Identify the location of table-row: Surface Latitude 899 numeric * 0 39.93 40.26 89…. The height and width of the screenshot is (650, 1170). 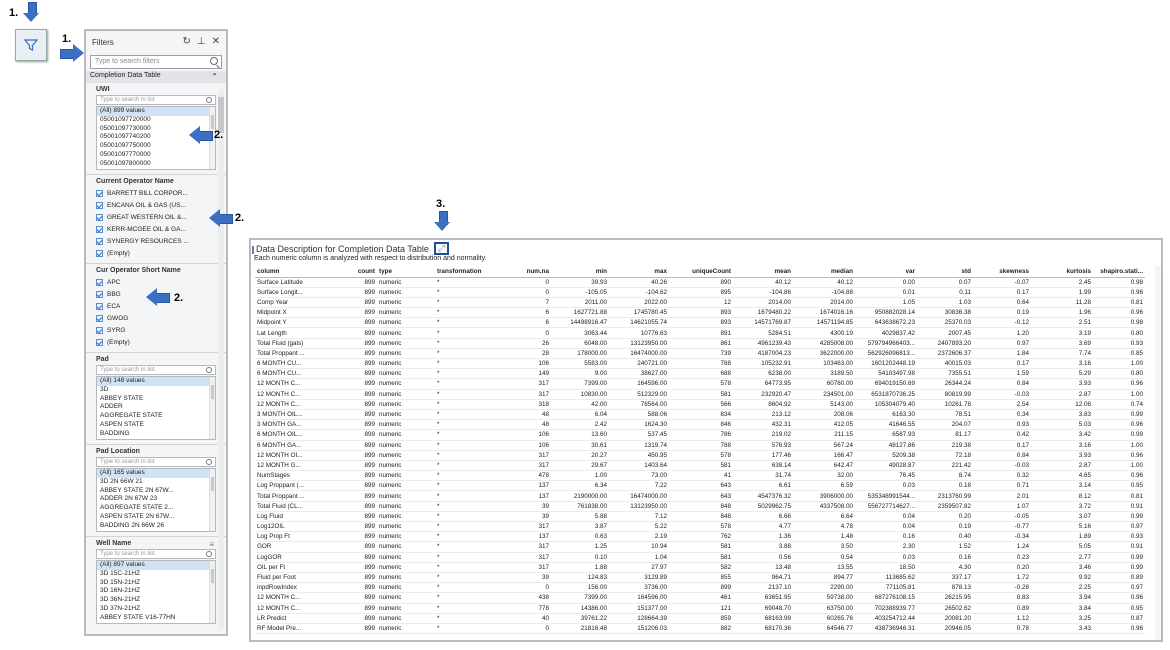
(700, 282).